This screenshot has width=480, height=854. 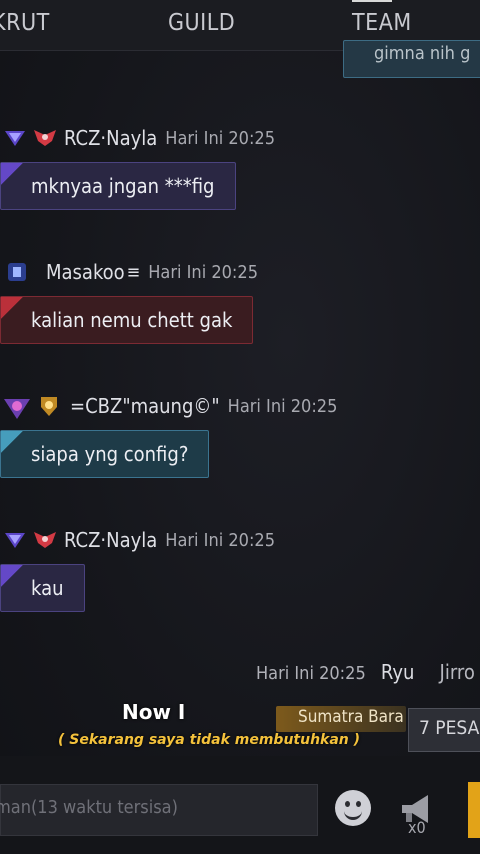 I want to click on sender-name: Ryu, so click(x=397, y=672).